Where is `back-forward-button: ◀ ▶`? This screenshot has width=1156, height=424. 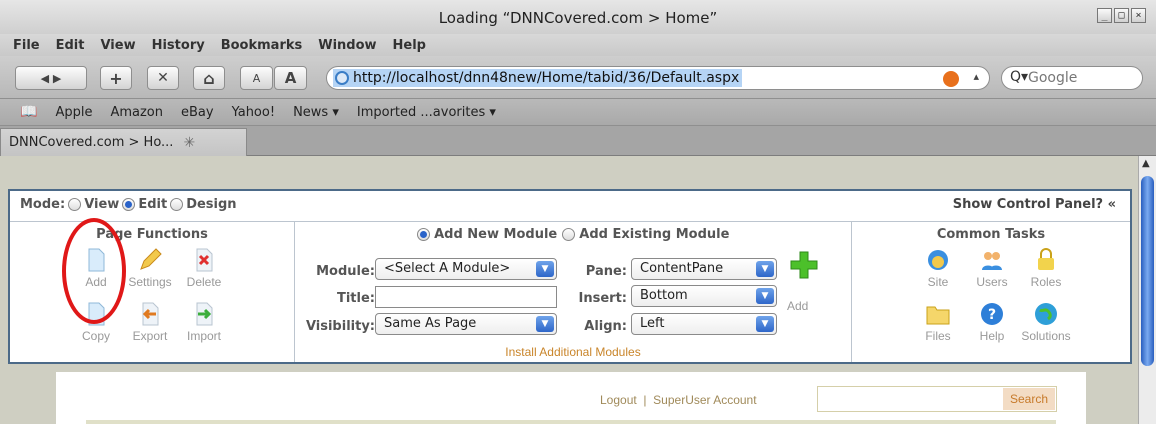 back-forward-button: ◀ ▶ is located at coordinates (51, 78).